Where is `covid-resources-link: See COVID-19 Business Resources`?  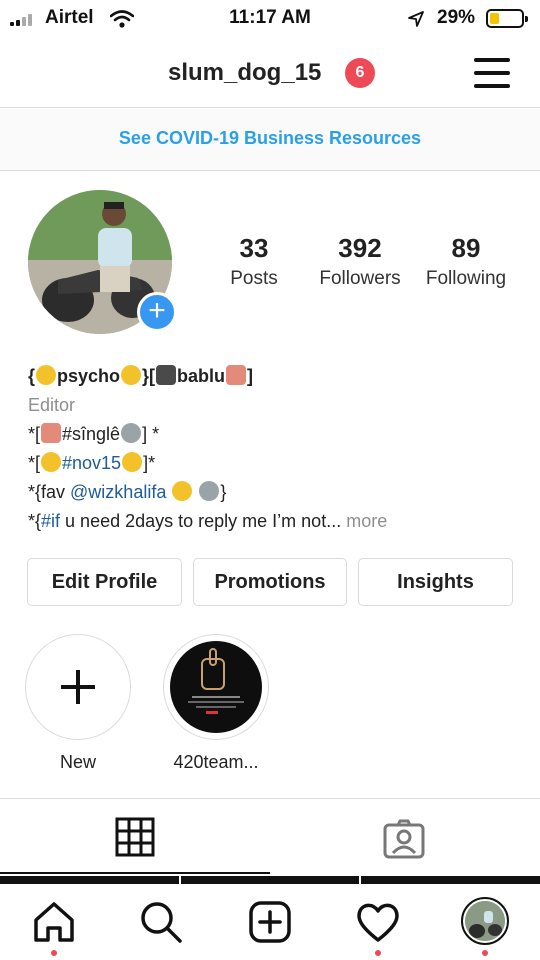
covid-resources-link: See COVID-19 Business Resources is located at coordinates (270, 138).